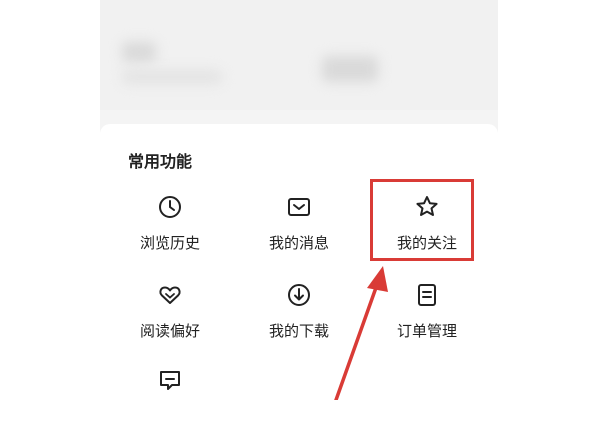  Describe the element at coordinates (170, 314) in the screenshot. I see `menu-item-reading-preferences: 阅读偏好` at that location.